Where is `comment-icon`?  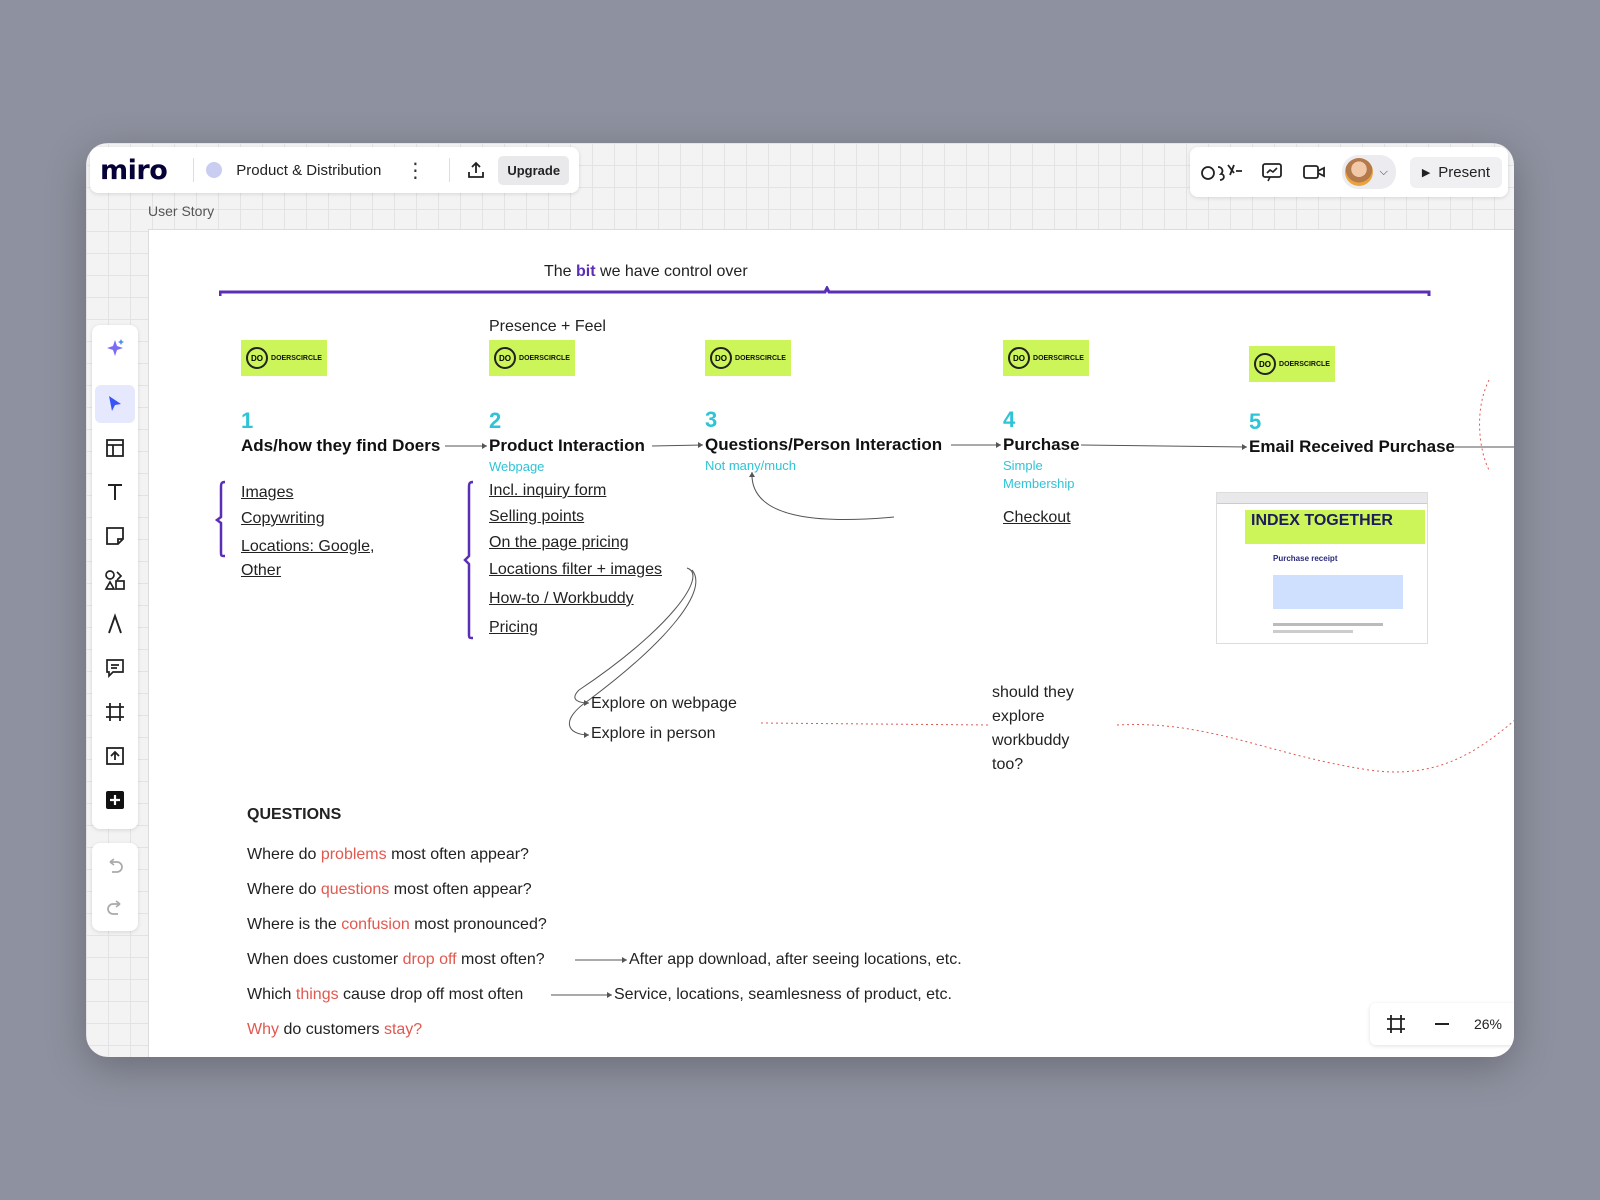 comment-icon is located at coordinates (115, 668).